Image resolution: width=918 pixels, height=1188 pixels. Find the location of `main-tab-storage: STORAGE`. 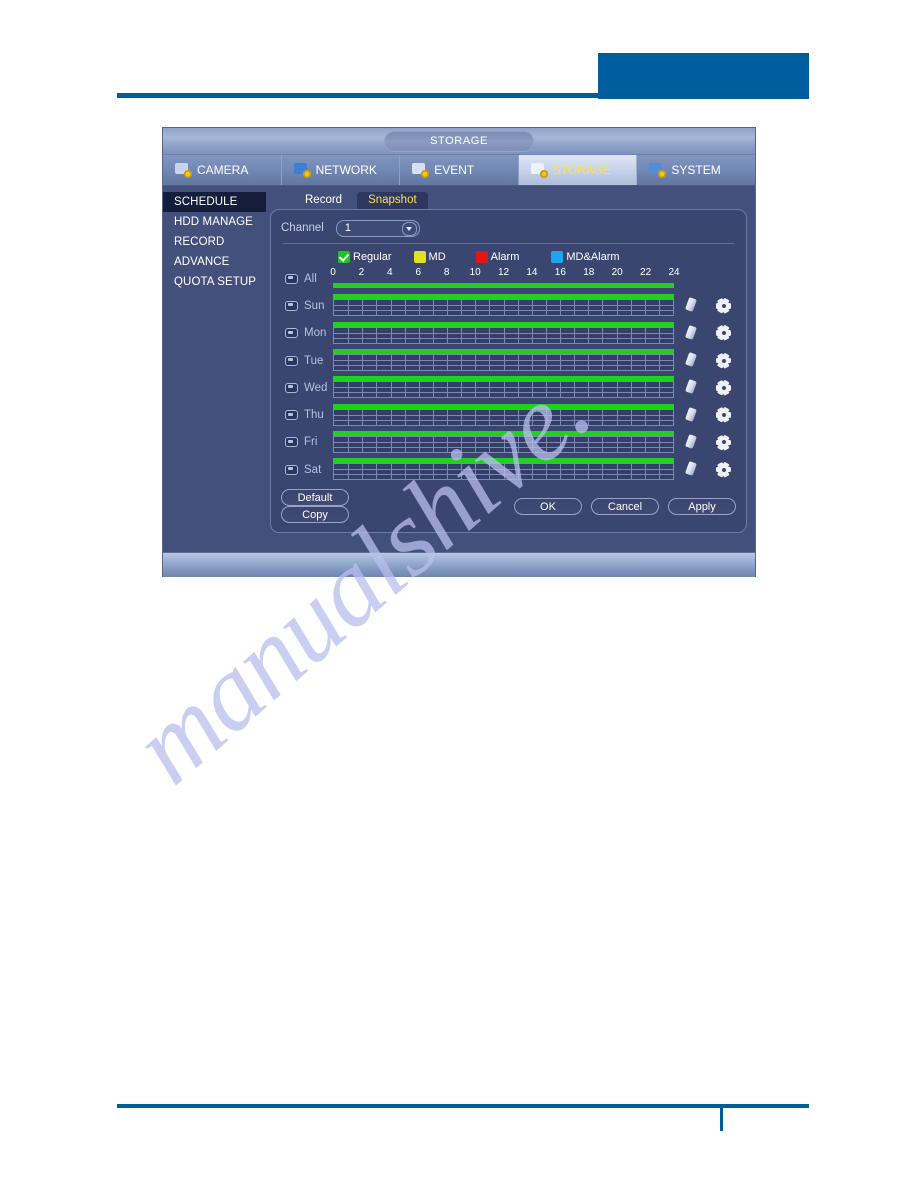

main-tab-storage: STORAGE is located at coordinates (578, 170).